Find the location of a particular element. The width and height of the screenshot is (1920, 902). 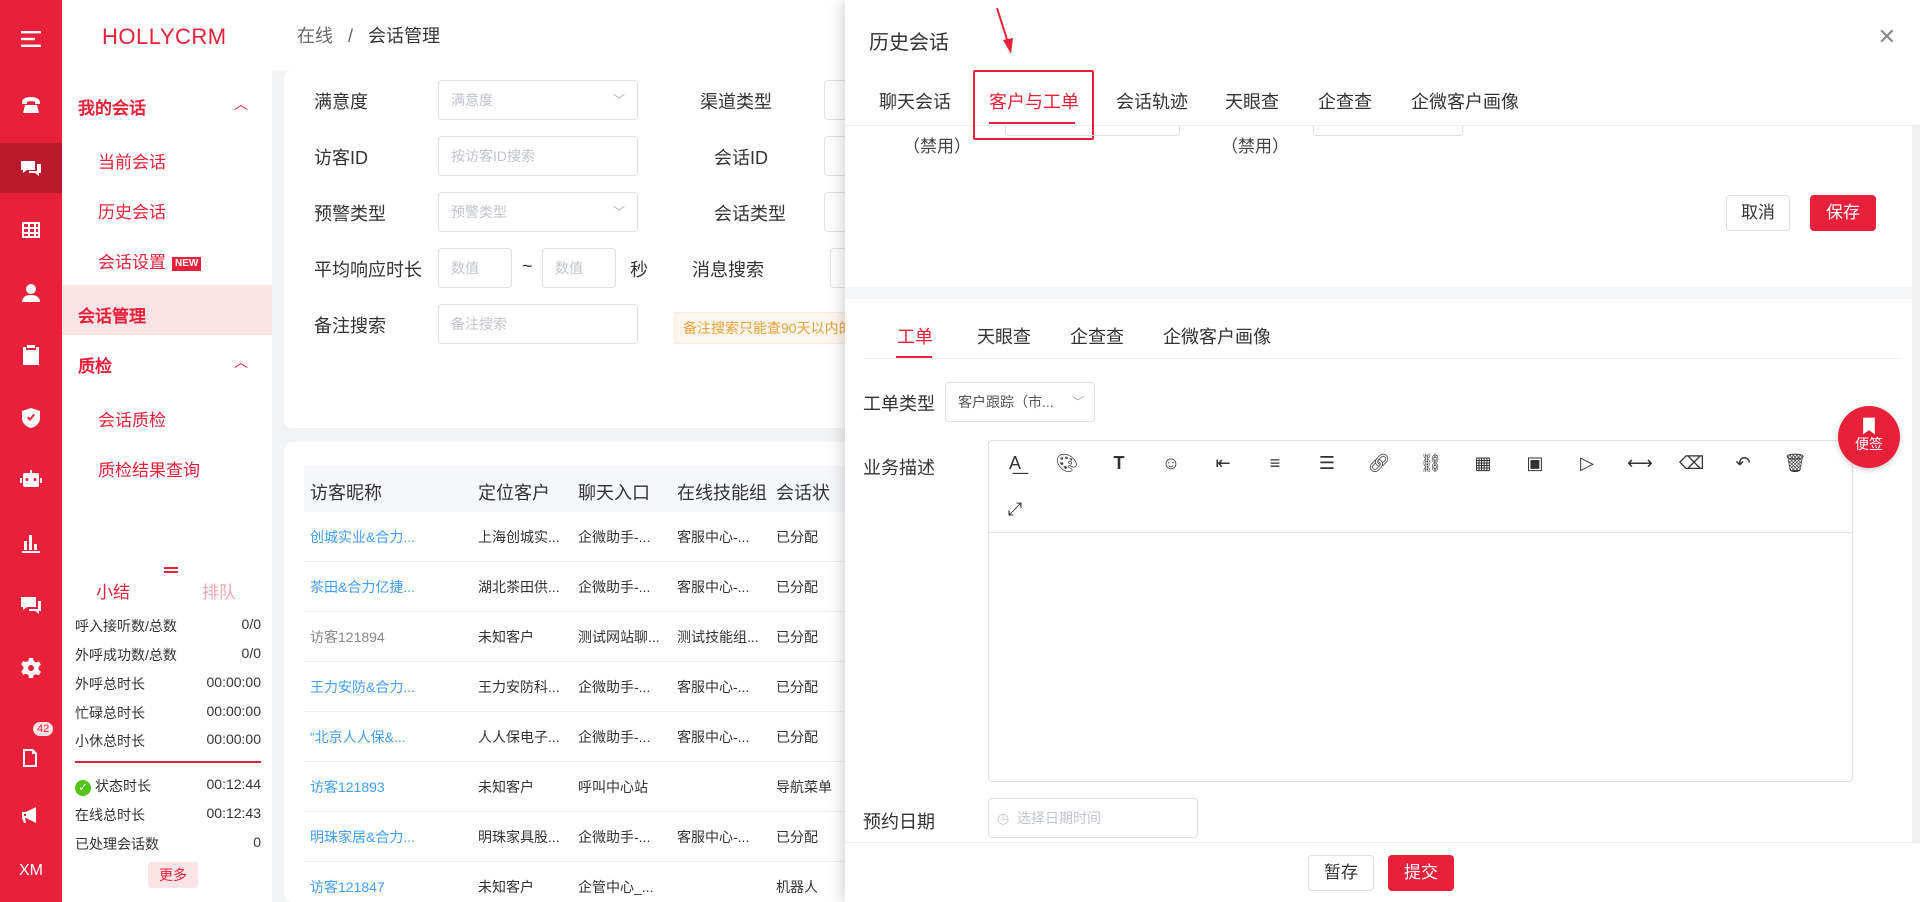

menu-session-settings: 会话设置 NEW is located at coordinates (150, 260).